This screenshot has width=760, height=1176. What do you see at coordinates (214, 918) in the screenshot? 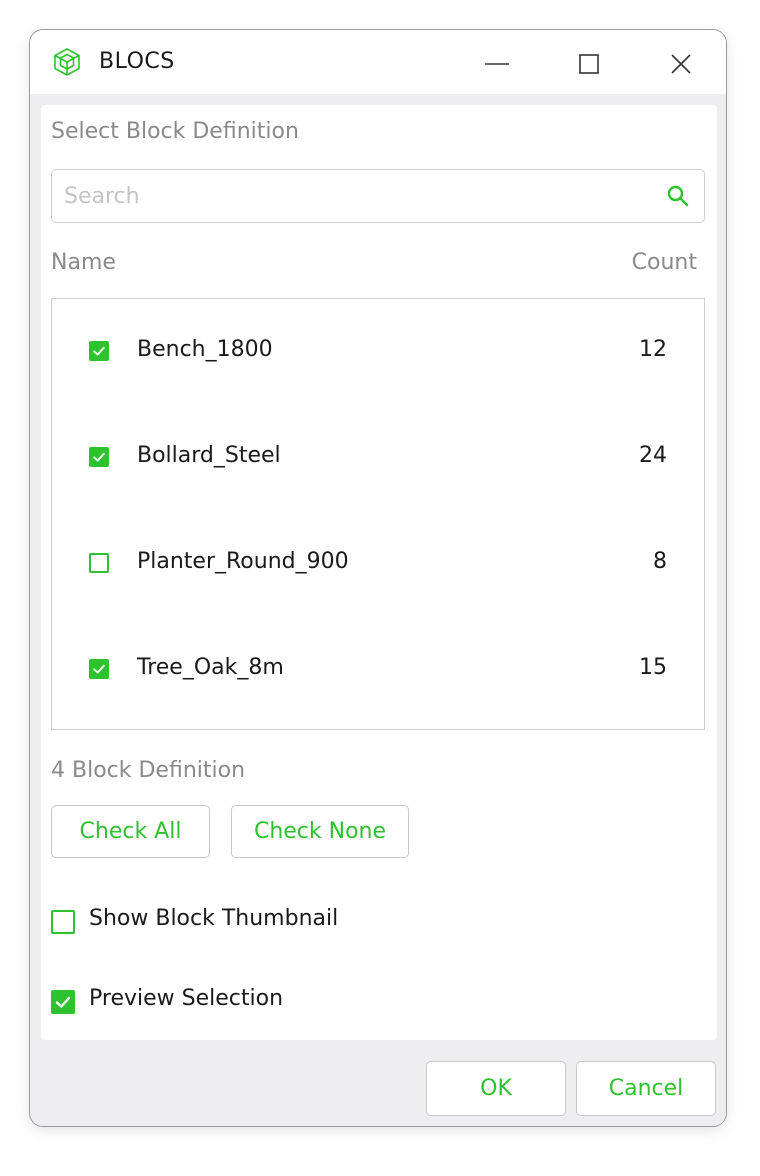
I see `show-thumbnail-label: Show Block Thumbnail` at bounding box center [214, 918].